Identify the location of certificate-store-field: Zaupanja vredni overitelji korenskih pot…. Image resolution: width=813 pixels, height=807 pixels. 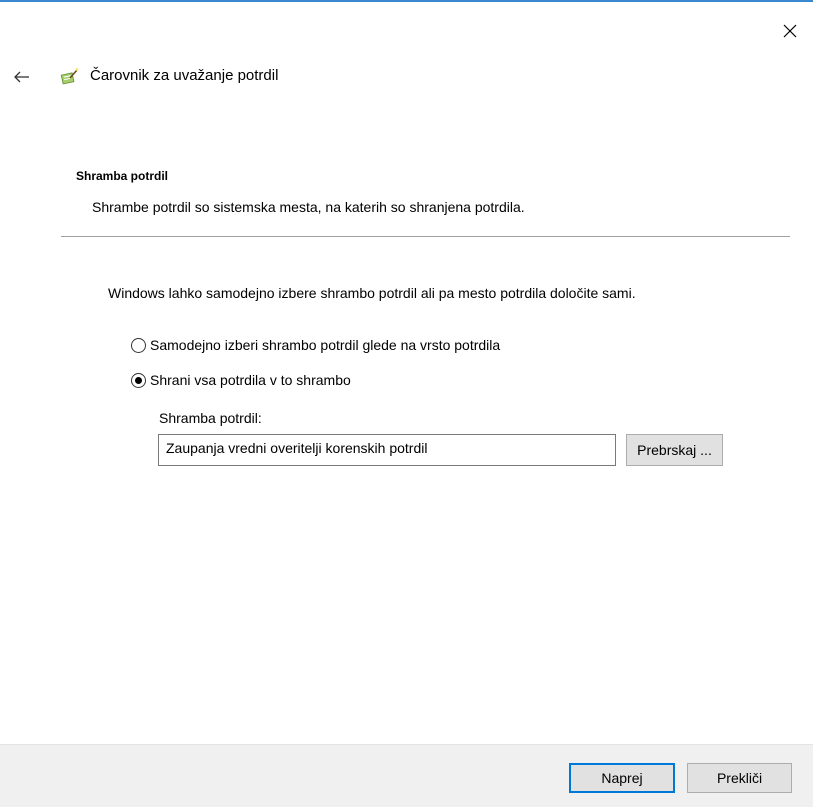
(387, 450).